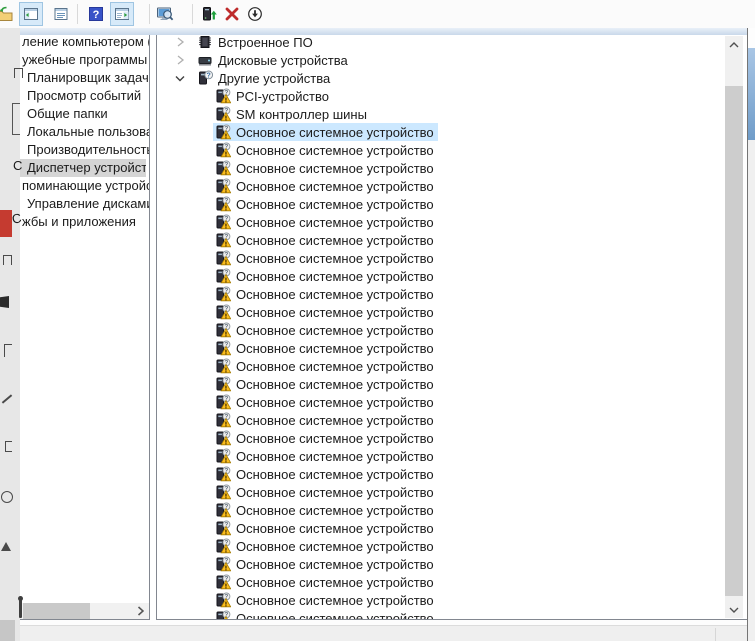 This screenshot has width=755, height=641. I want to click on device-tree-row: ? SM контроллер шины, so click(442, 114).